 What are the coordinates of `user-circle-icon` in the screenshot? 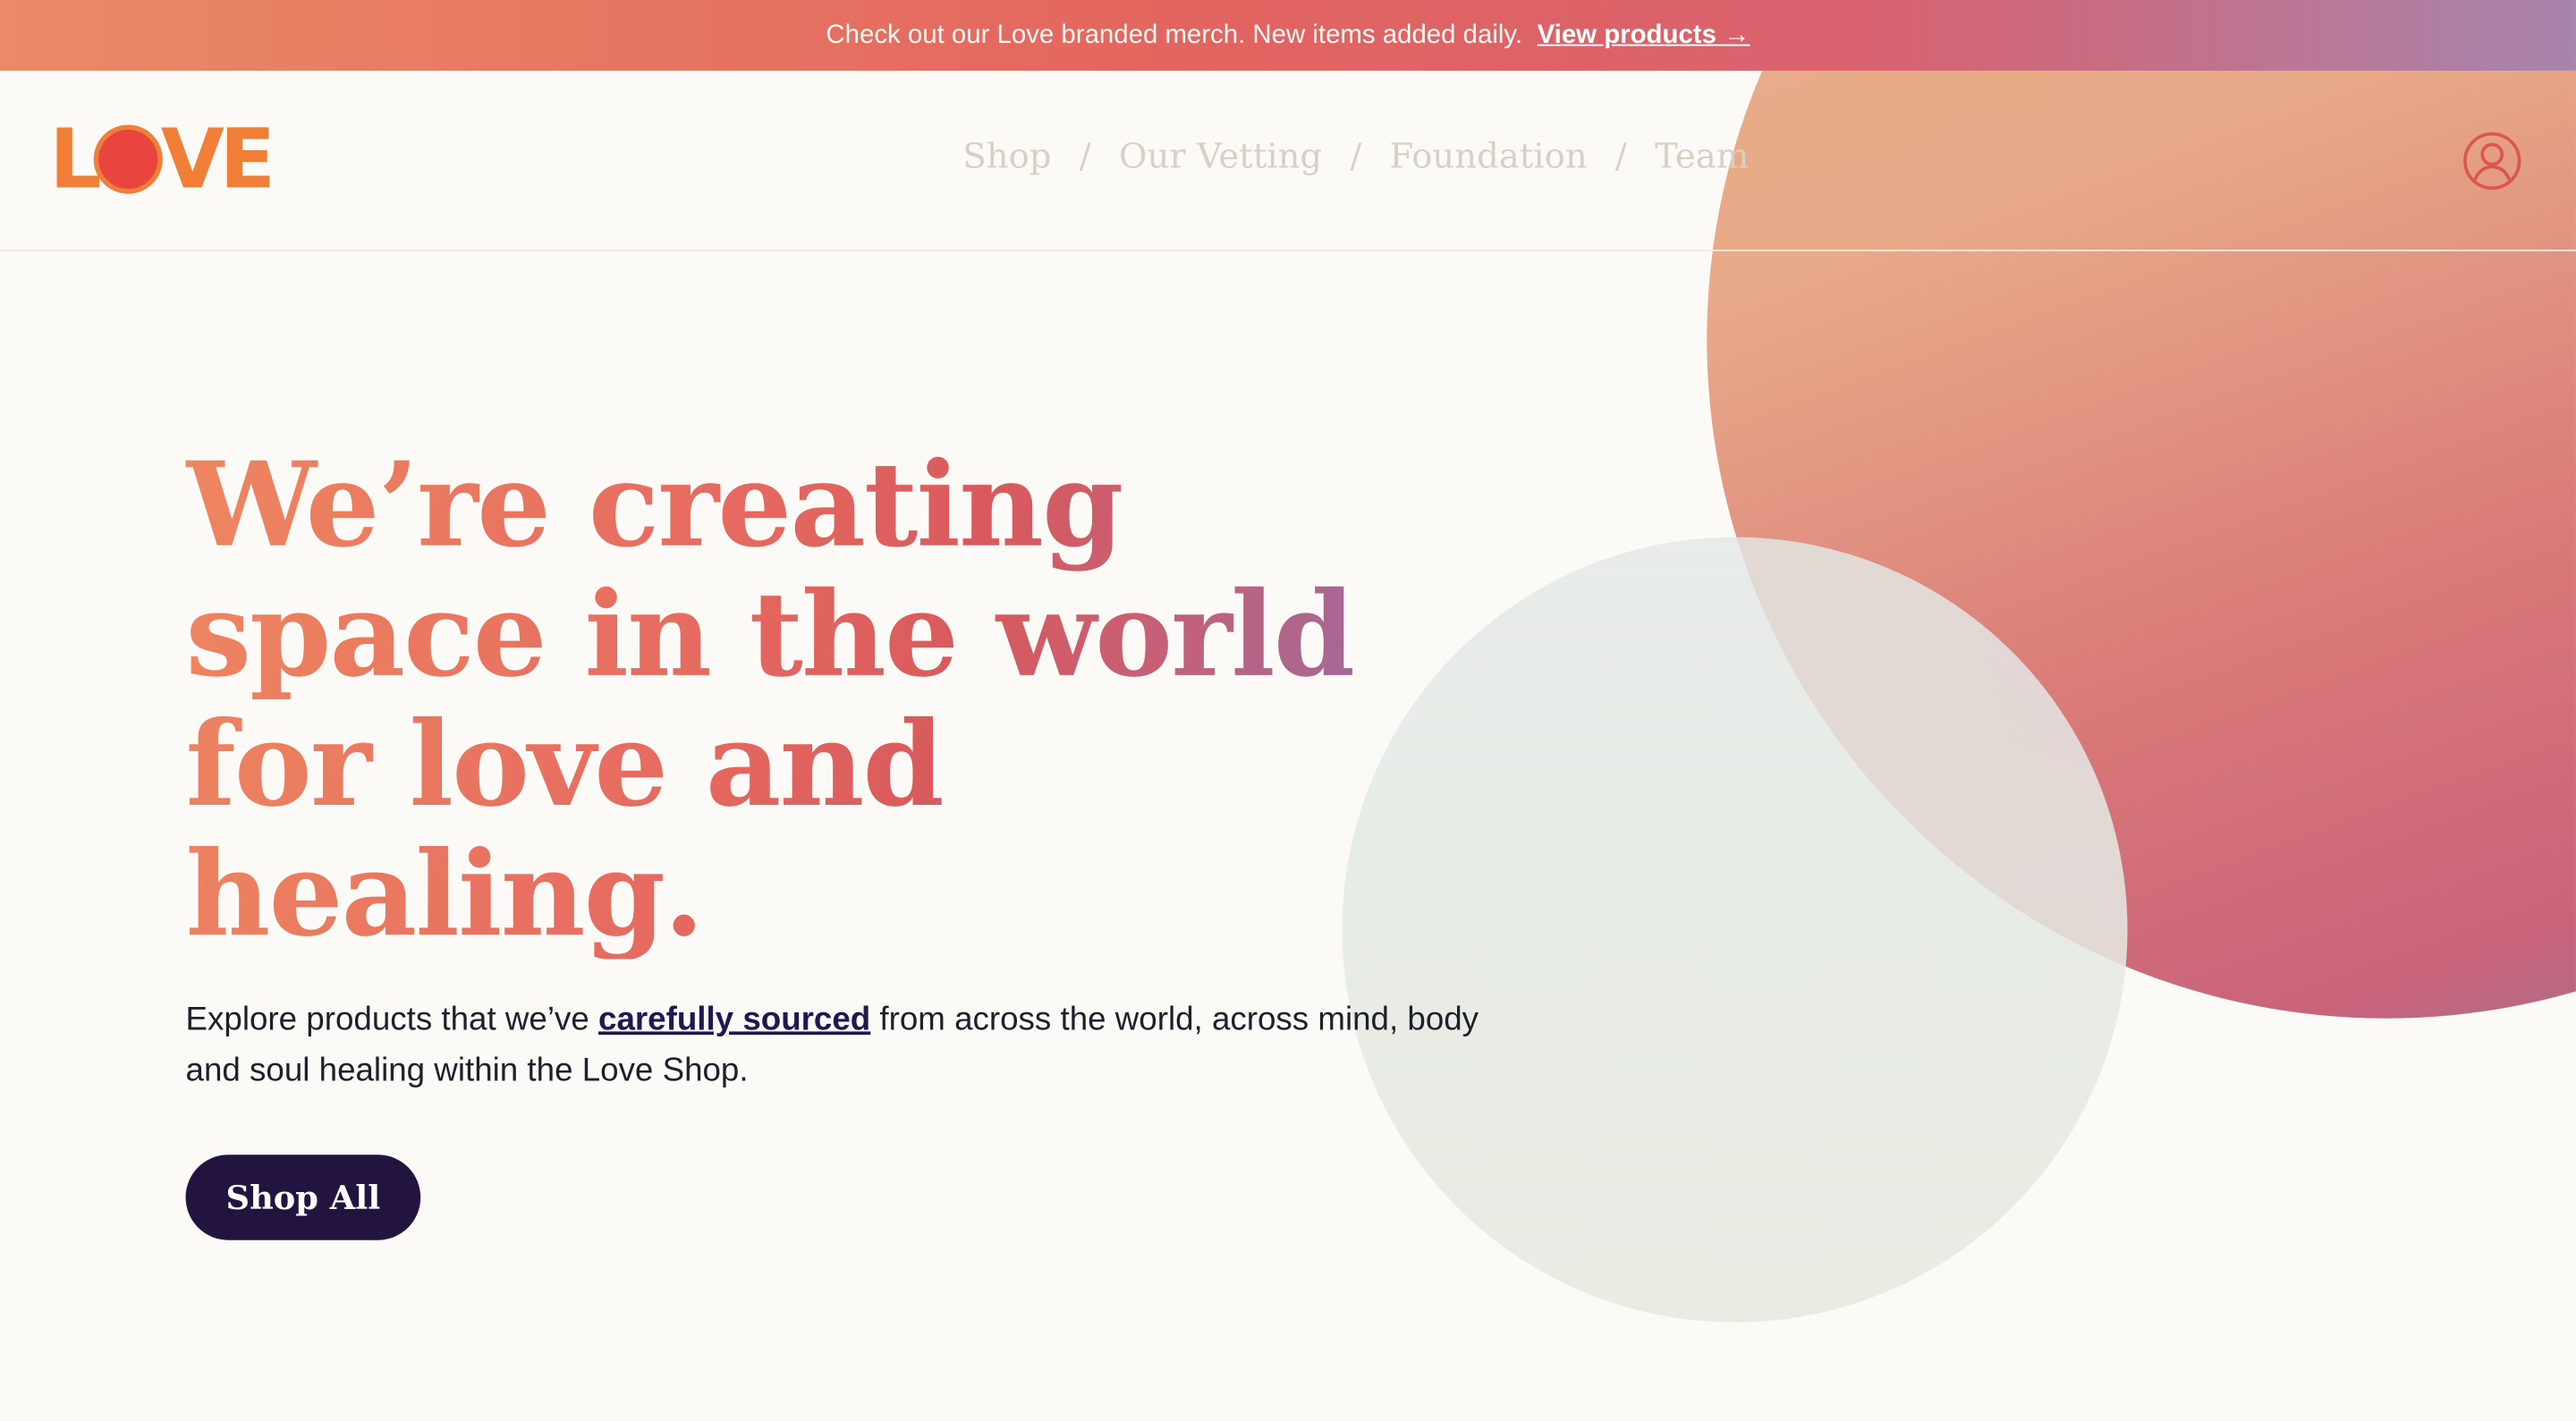 It's located at (2492, 160).